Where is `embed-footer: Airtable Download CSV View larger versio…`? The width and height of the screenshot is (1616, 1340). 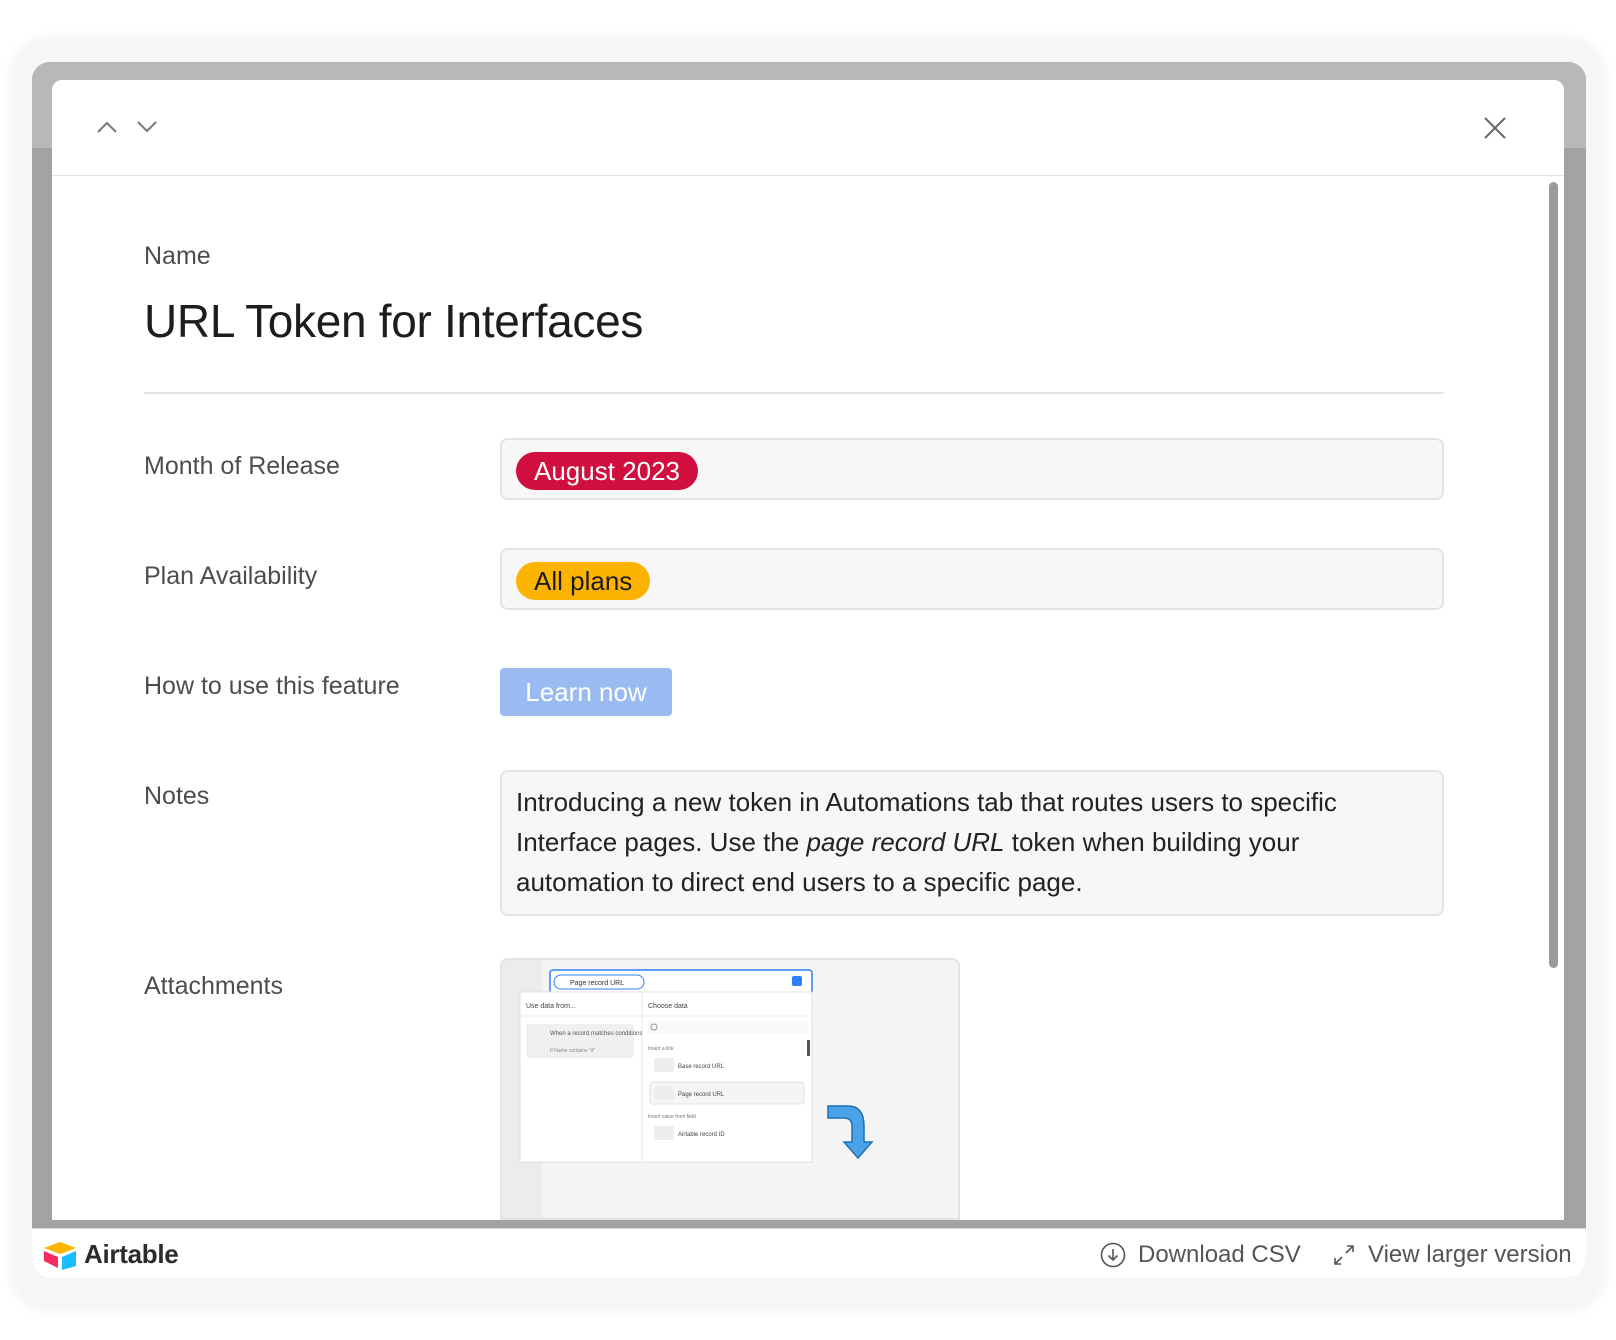 embed-footer: Airtable Download CSV View larger versio… is located at coordinates (809, 1253).